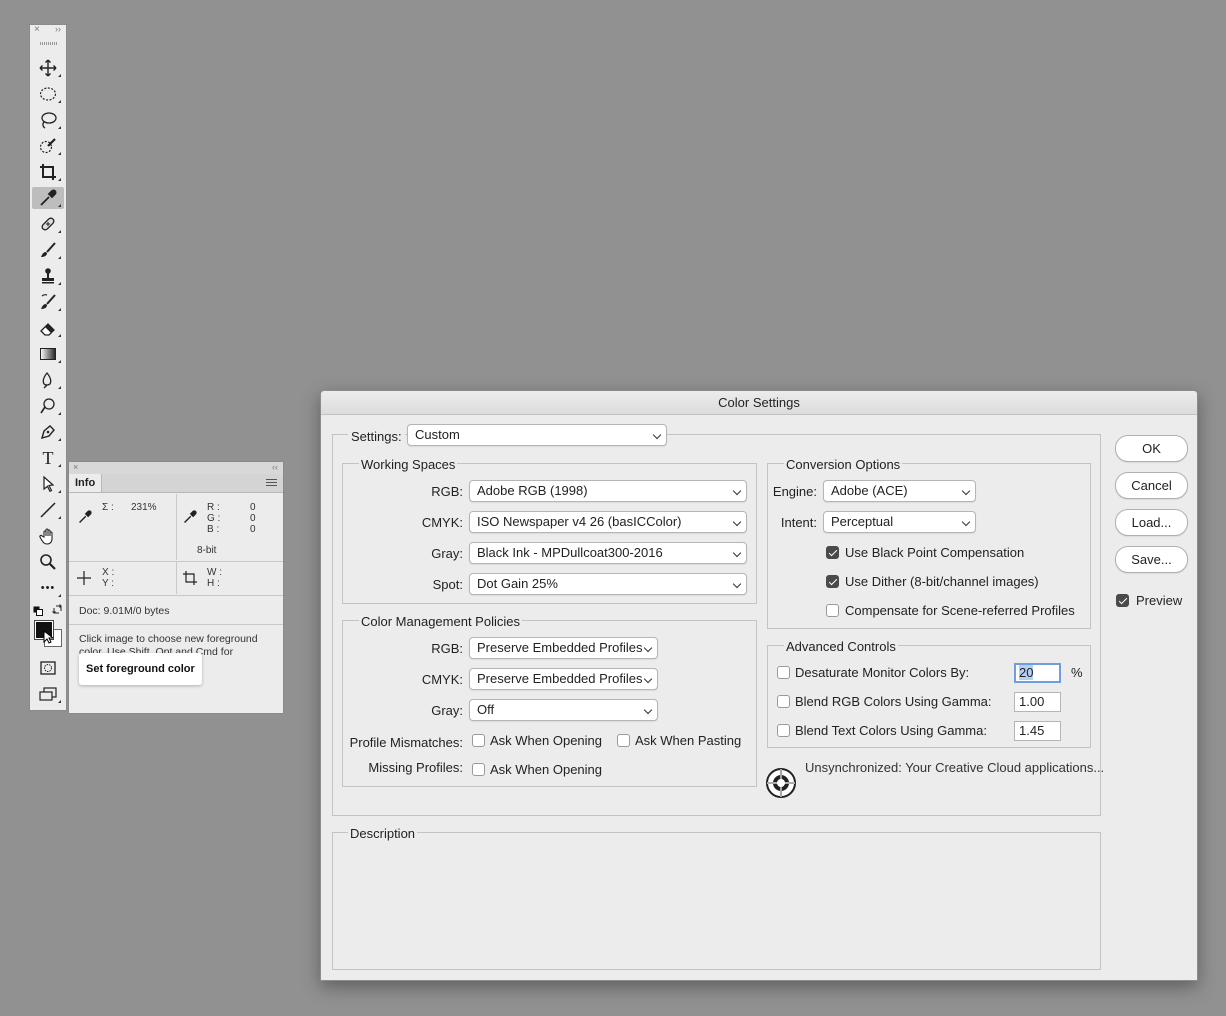  I want to click on more-tools-icon: •••, so click(48, 588).